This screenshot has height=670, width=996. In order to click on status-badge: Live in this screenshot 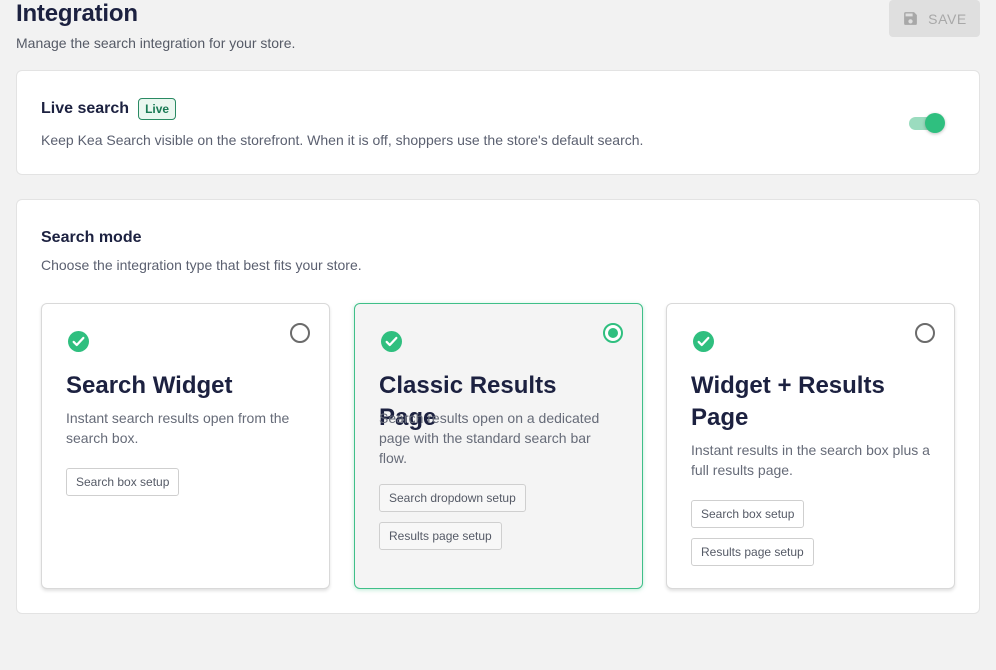, I will do `click(157, 109)`.